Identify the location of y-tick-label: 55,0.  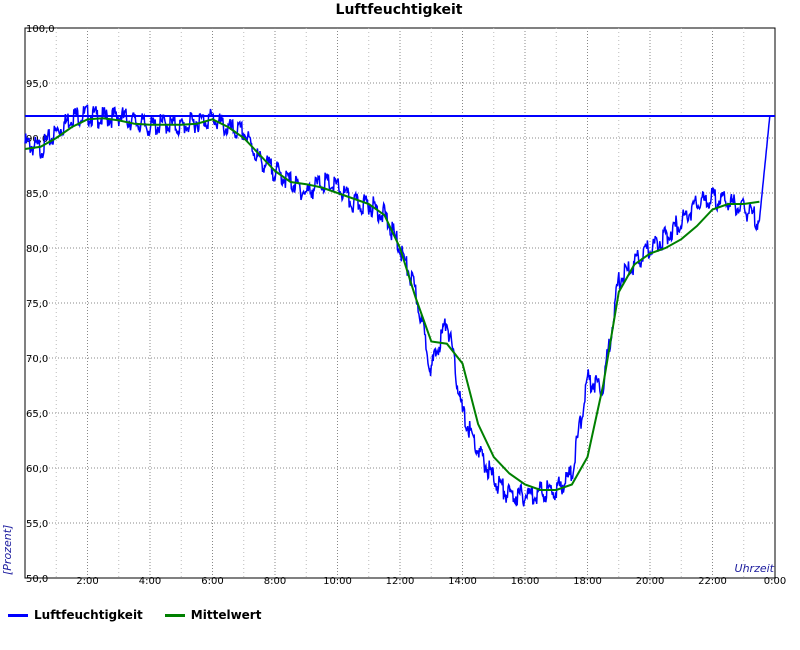
(37, 524).